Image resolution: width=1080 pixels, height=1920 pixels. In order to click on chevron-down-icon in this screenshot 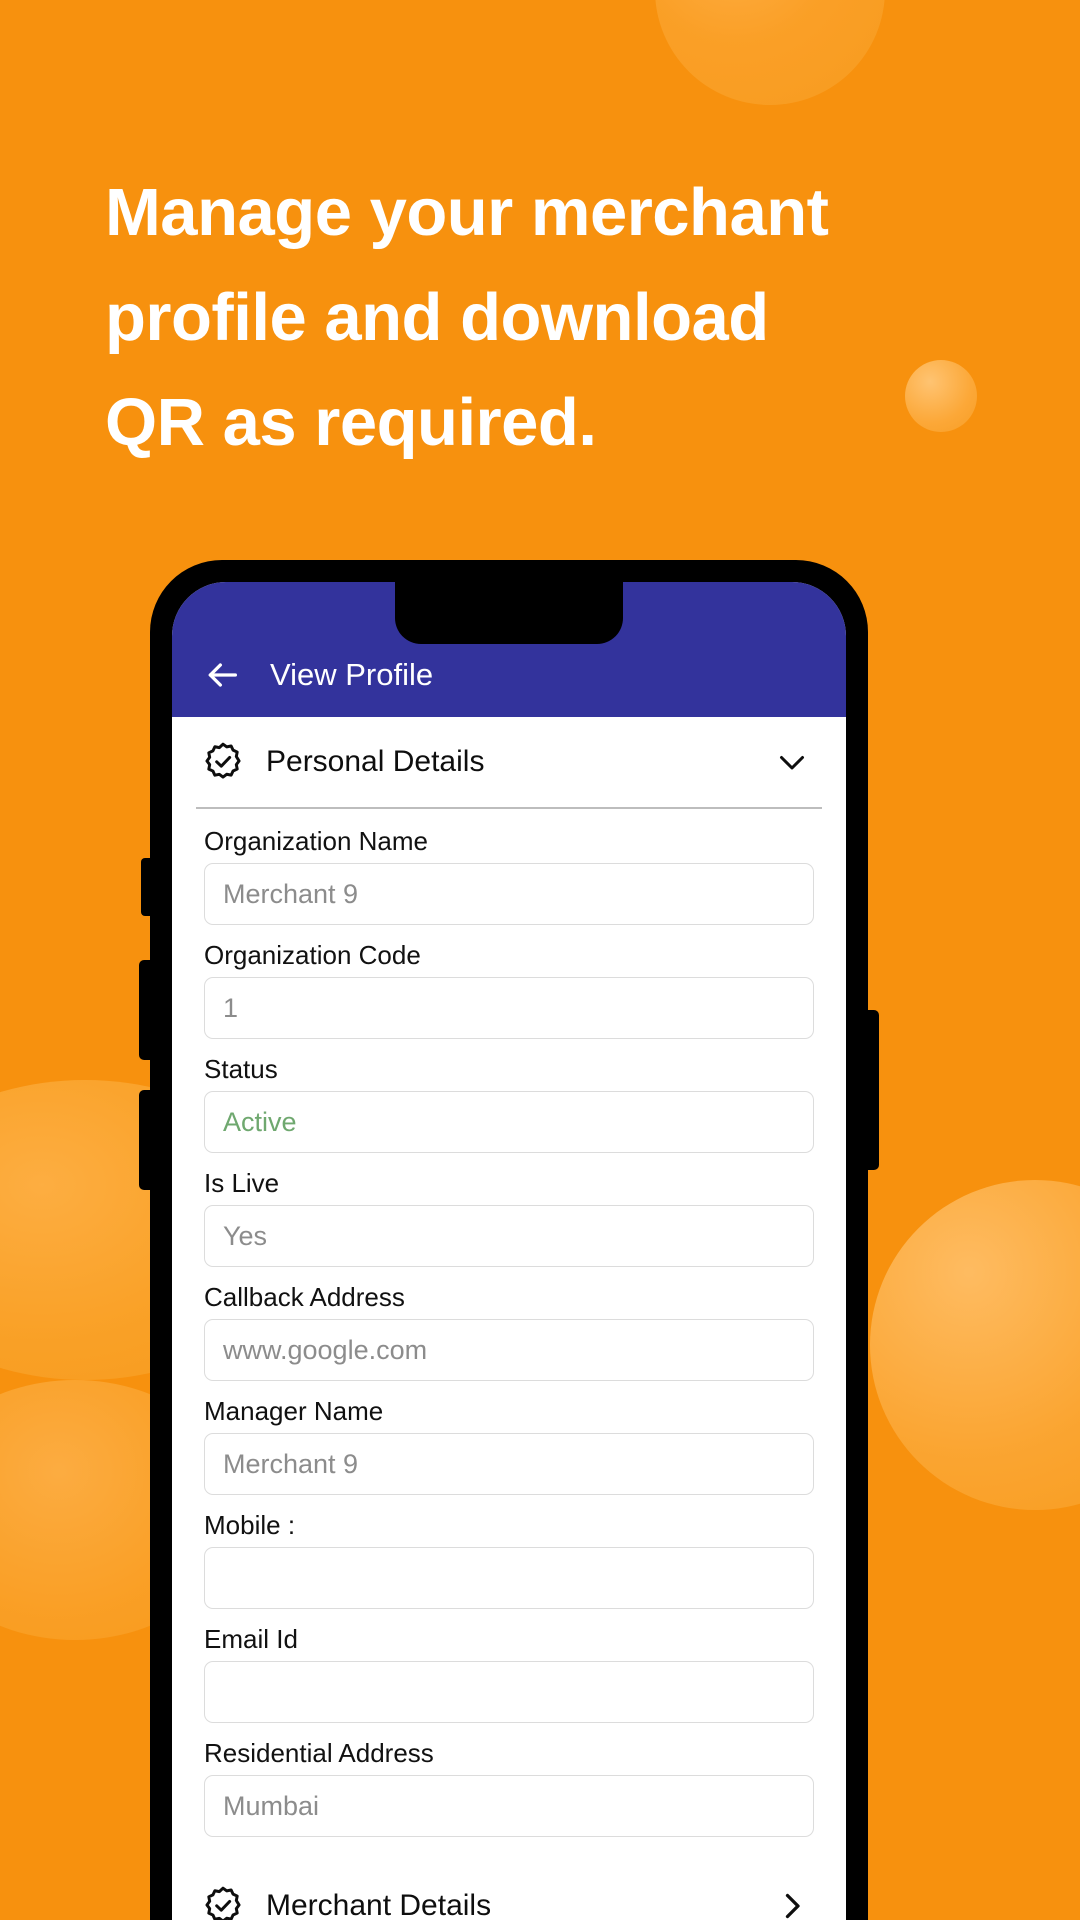, I will do `click(794, 762)`.